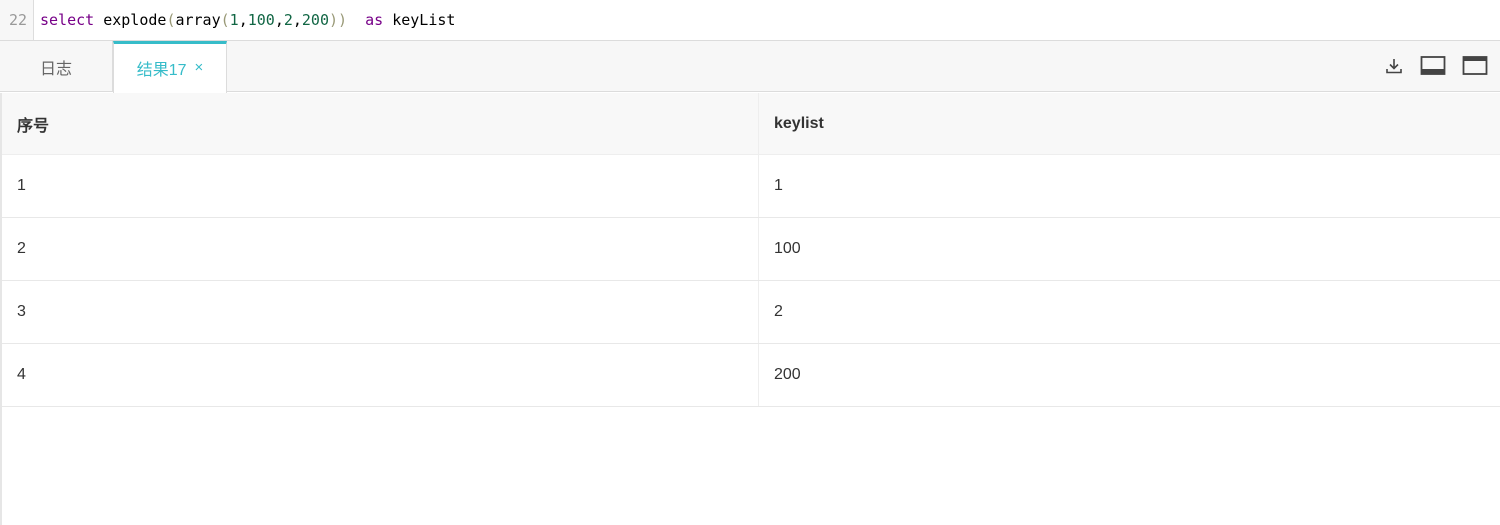  What do you see at coordinates (198, 20) in the screenshot?
I see `array-function: array` at bounding box center [198, 20].